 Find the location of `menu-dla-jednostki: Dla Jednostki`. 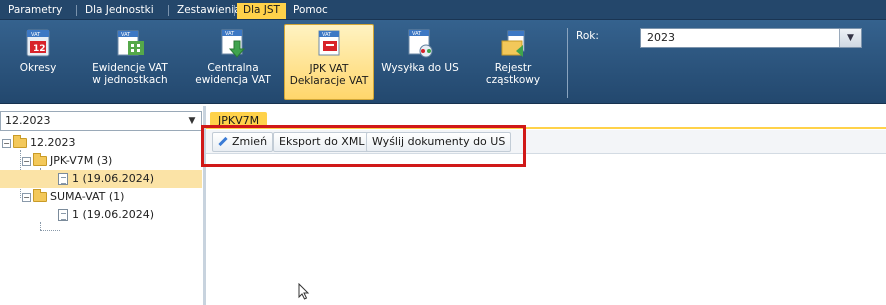

menu-dla-jednostki: Dla Jednostki is located at coordinates (119, 11).